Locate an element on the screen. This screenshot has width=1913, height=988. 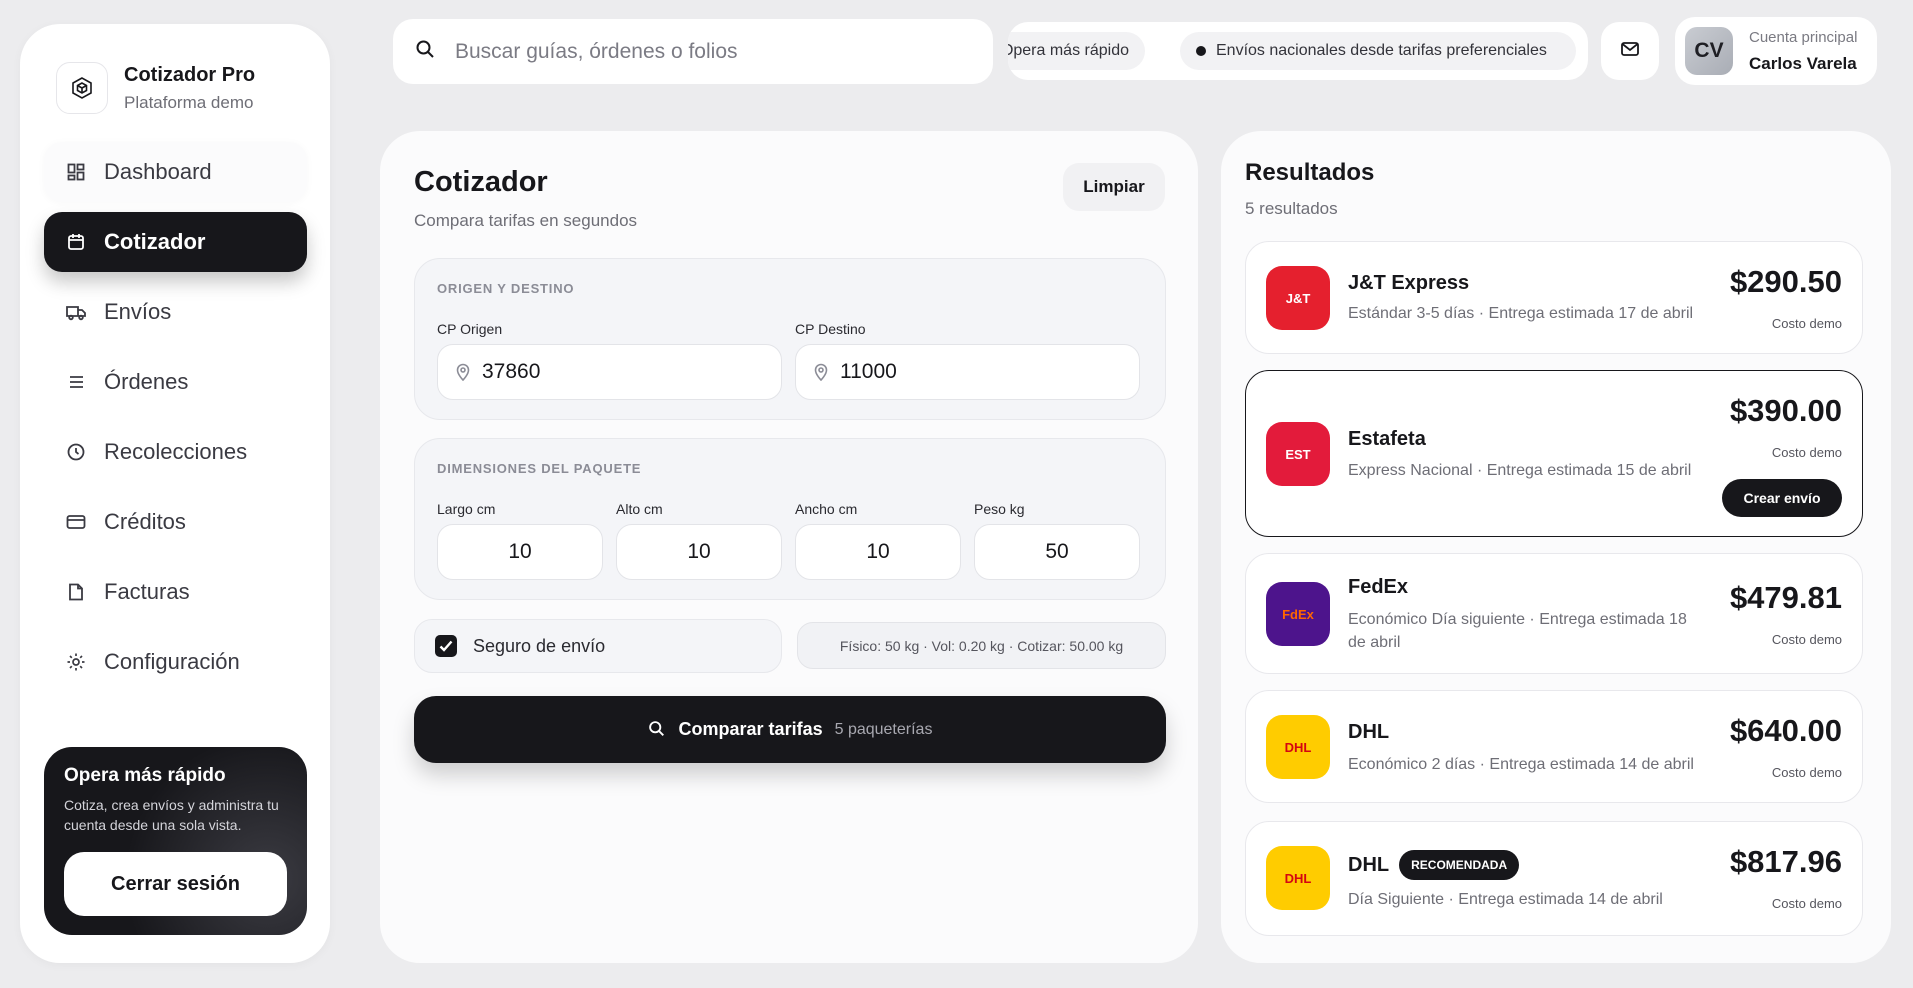
carrier-name: DHL RECOMENDADA is located at coordinates (1434, 865).